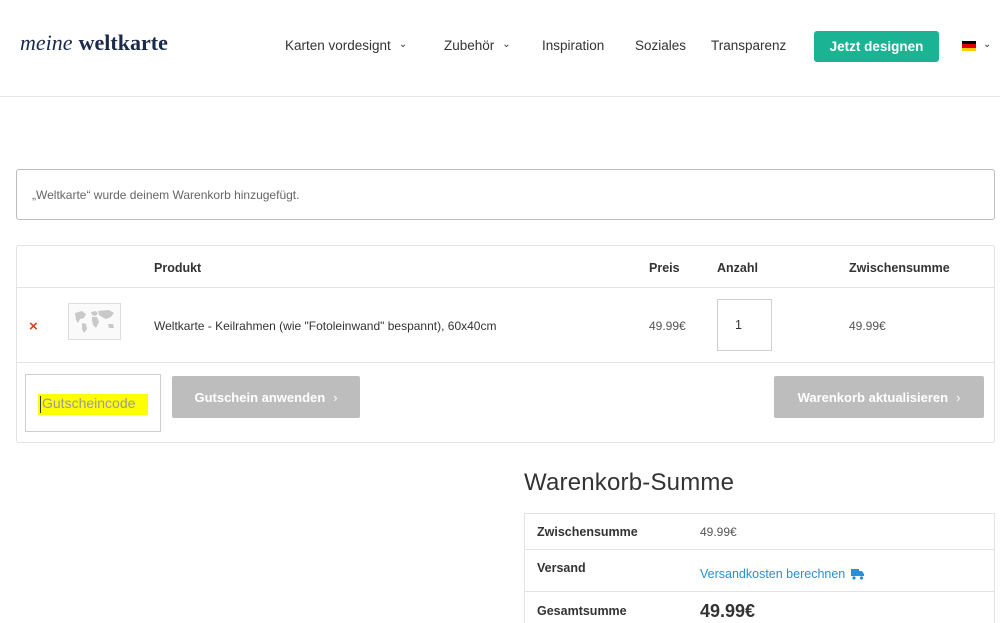  What do you see at coordinates (858, 574) in the screenshot?
I see `truck-icon` at bounding box center [858, 574].